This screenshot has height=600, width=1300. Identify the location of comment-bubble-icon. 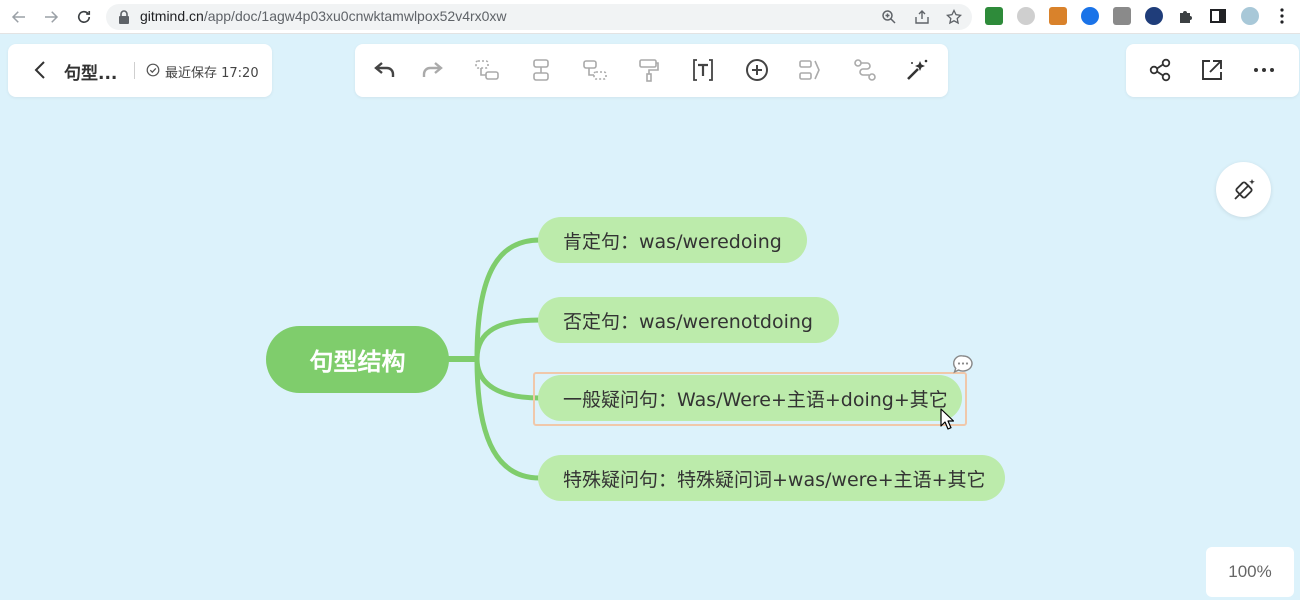
(963, 364).